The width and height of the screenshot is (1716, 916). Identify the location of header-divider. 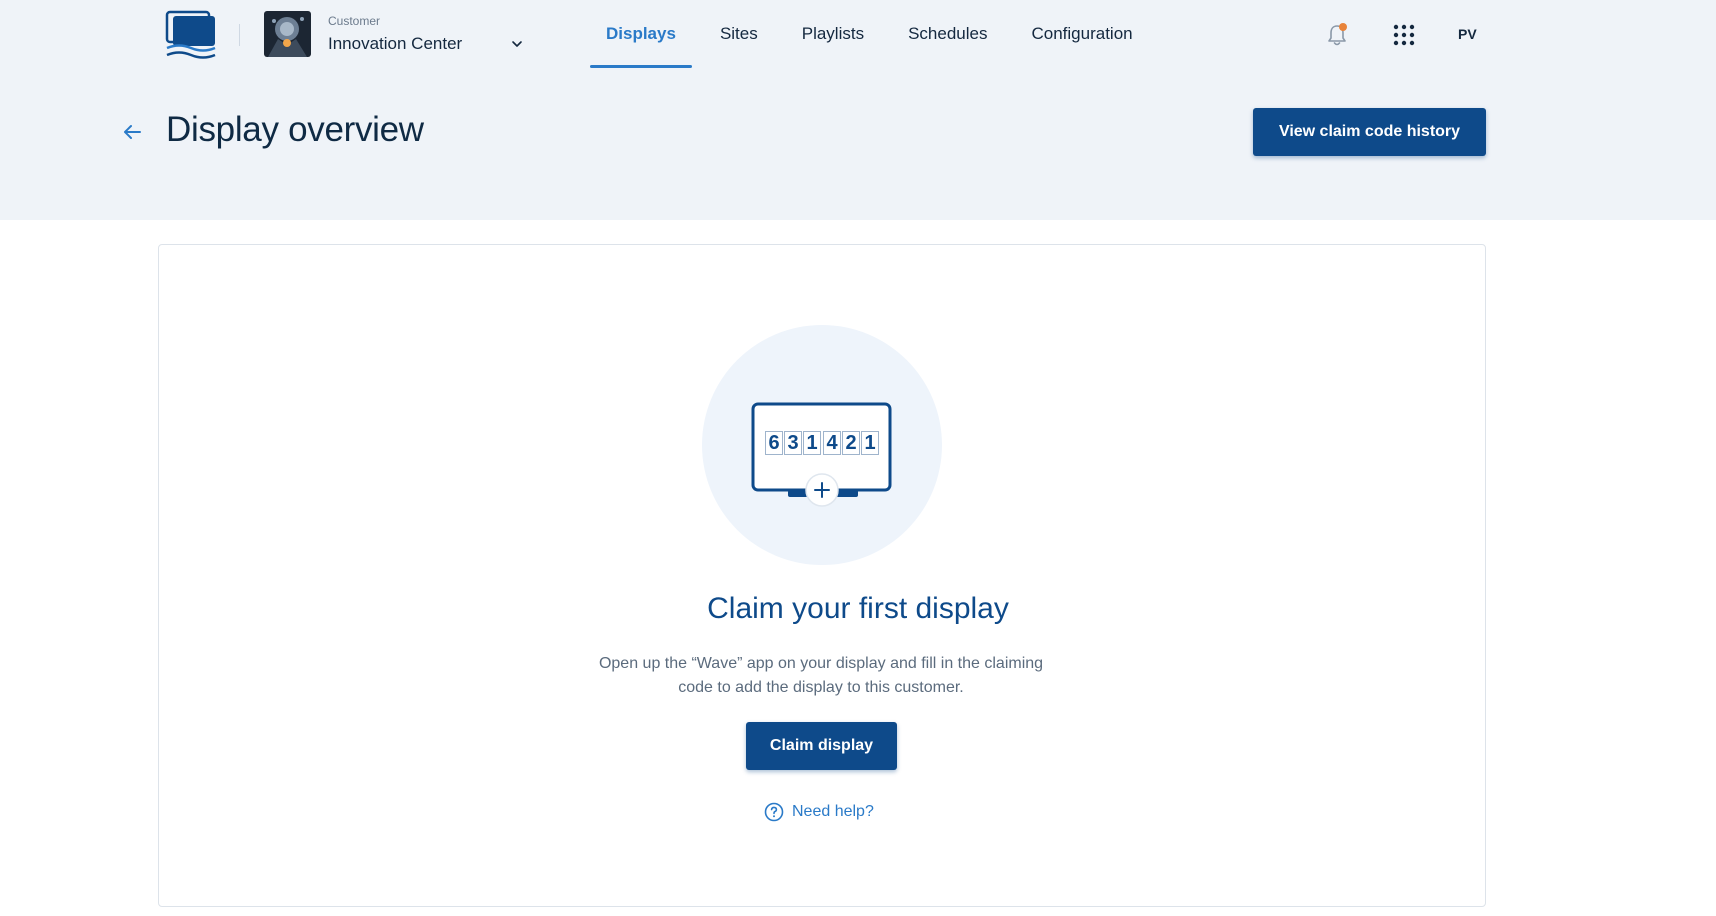
(239, 35).